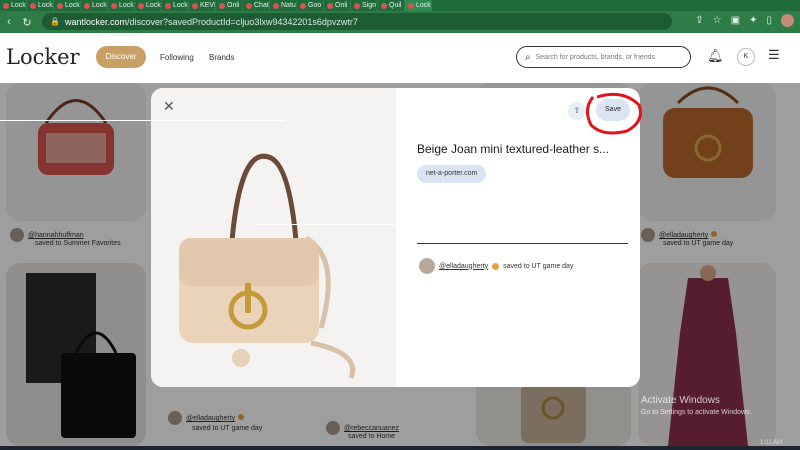 The height and width of the screenshot is (450, 800). What do you see at coordinates (538, 266) in the screenshot?
I see `saved-by-collection: saved to UT game day` at bounding box center [538, 266].